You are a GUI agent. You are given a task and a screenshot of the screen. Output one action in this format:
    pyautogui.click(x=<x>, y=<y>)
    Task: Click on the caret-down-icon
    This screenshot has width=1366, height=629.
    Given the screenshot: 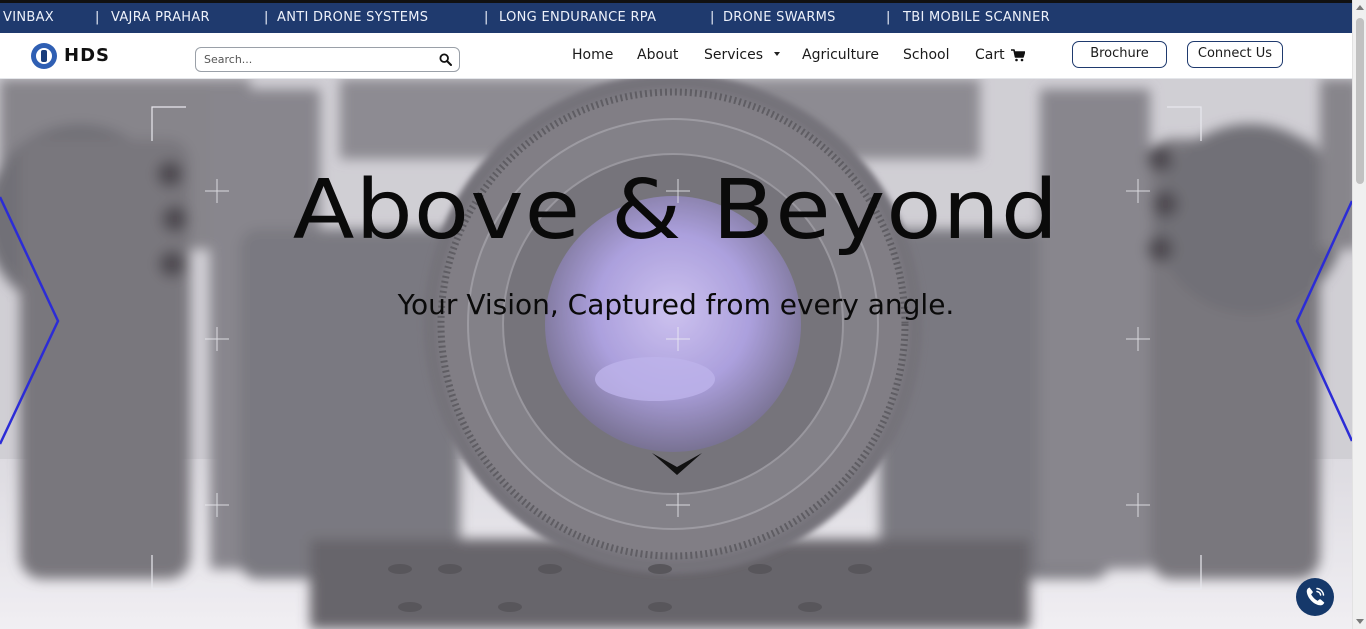 What is the action you would take?
    pyautogui.click(x=777, y=54)
    